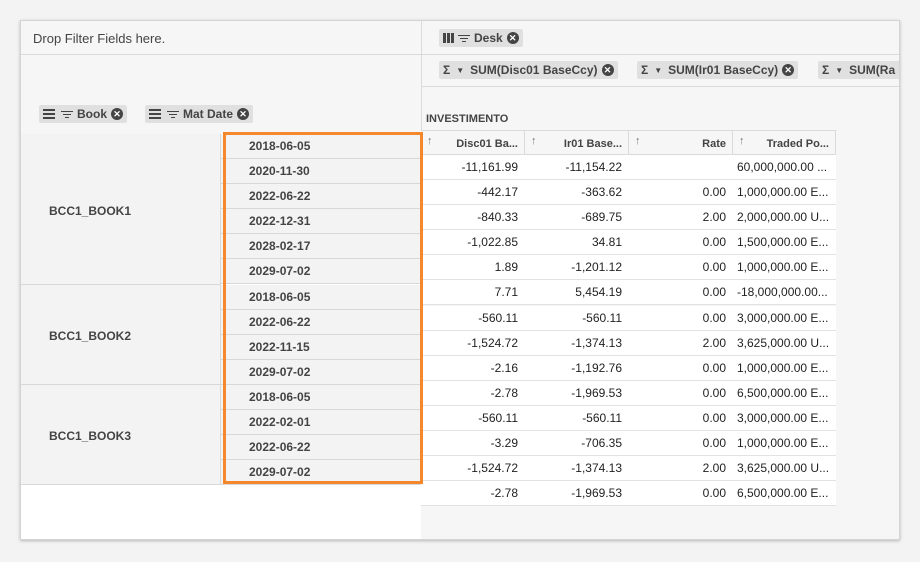  I want to click on row-header-book: BCC1_BOOK2, so click(121, 335).